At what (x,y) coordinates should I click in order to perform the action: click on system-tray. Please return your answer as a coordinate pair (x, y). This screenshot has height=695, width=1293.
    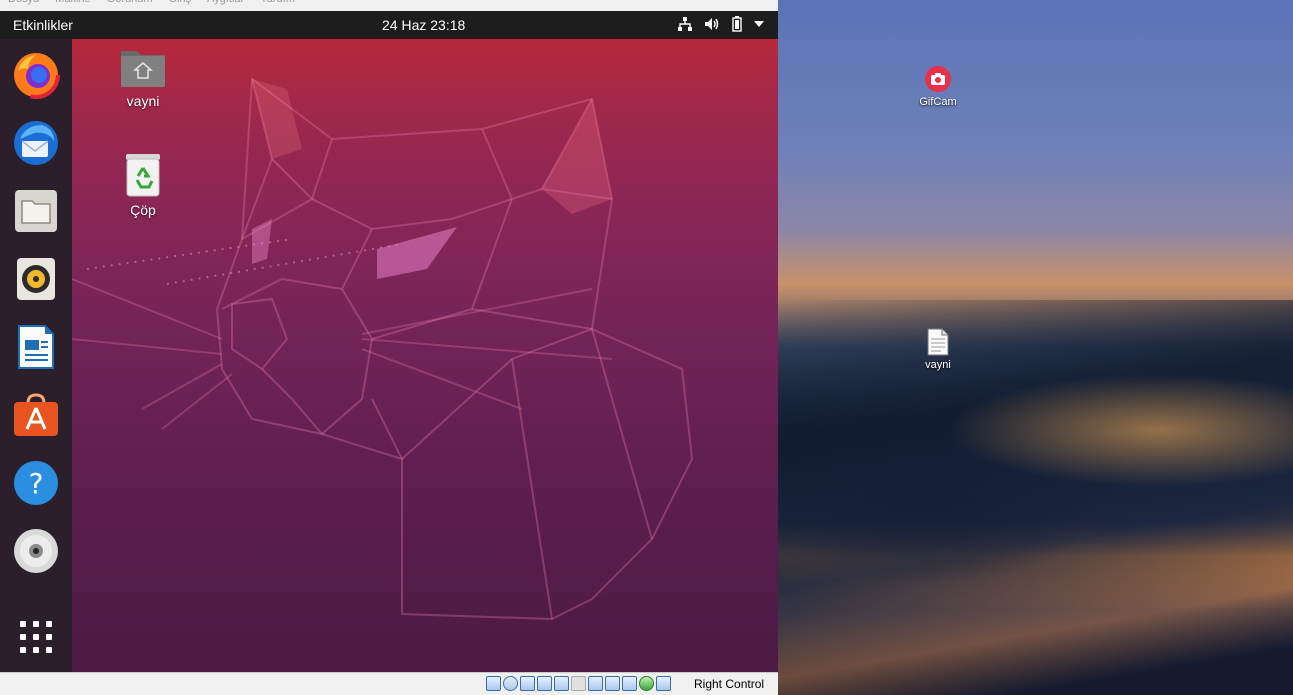
    Looking at the image, I should click on (721, 24).